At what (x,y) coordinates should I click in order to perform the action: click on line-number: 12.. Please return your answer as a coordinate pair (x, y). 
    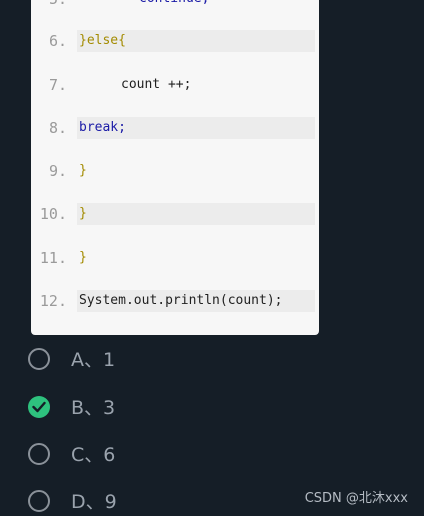
    Looking at the image, I should click on (53, 301).